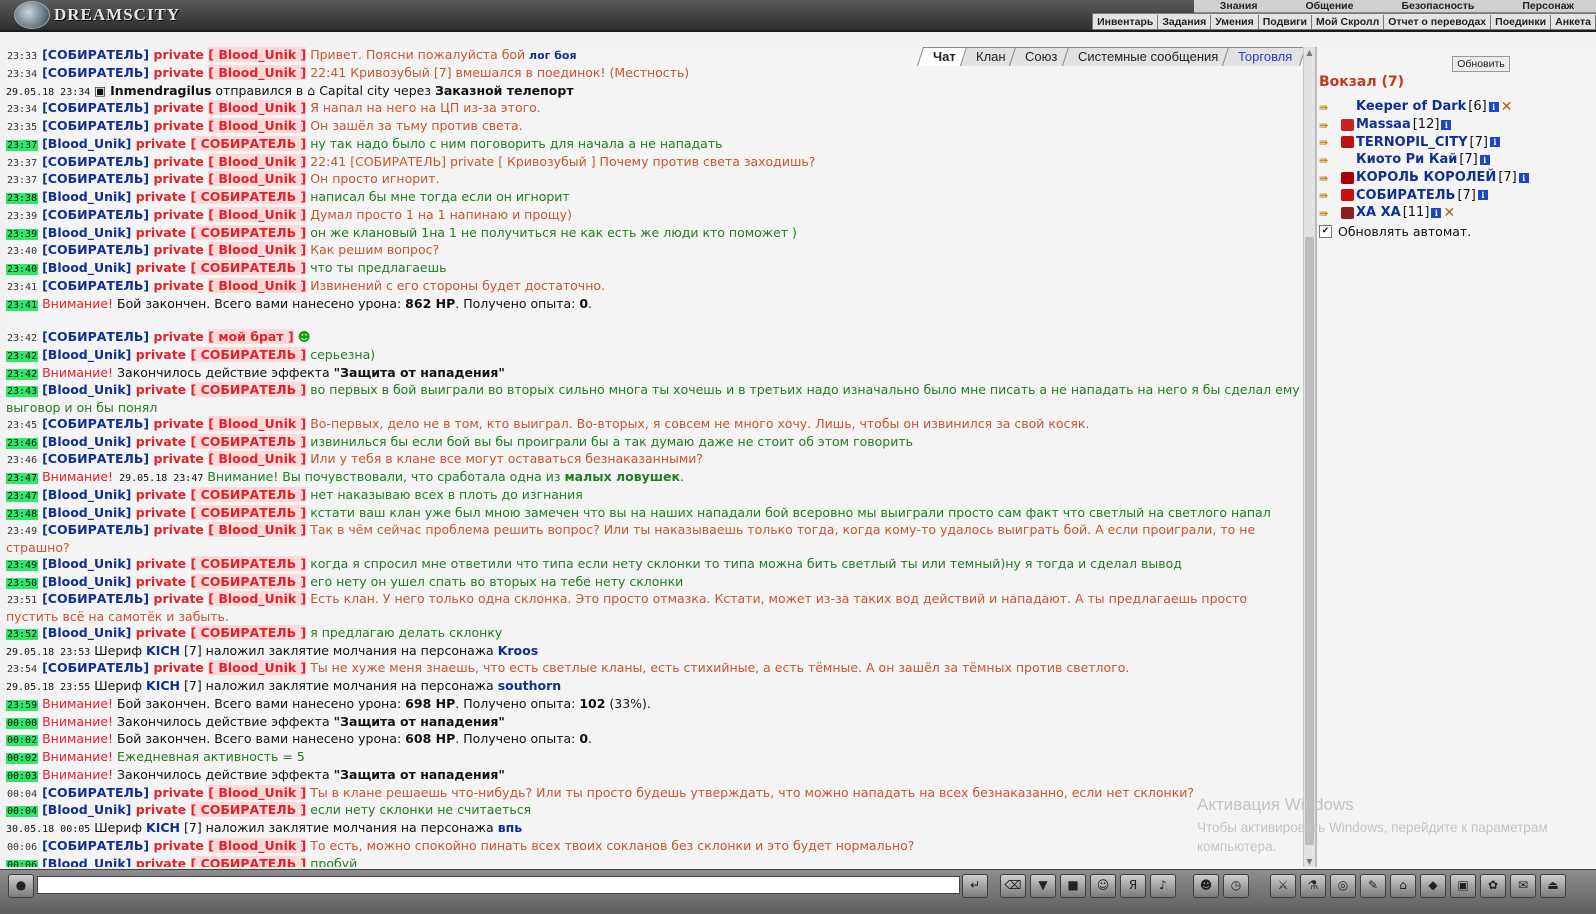 The width and height of the screenshot is (1596, 914). I want to click on user-row: ⇛ Киото Ри Кай [7] i, so click(1424, 160).